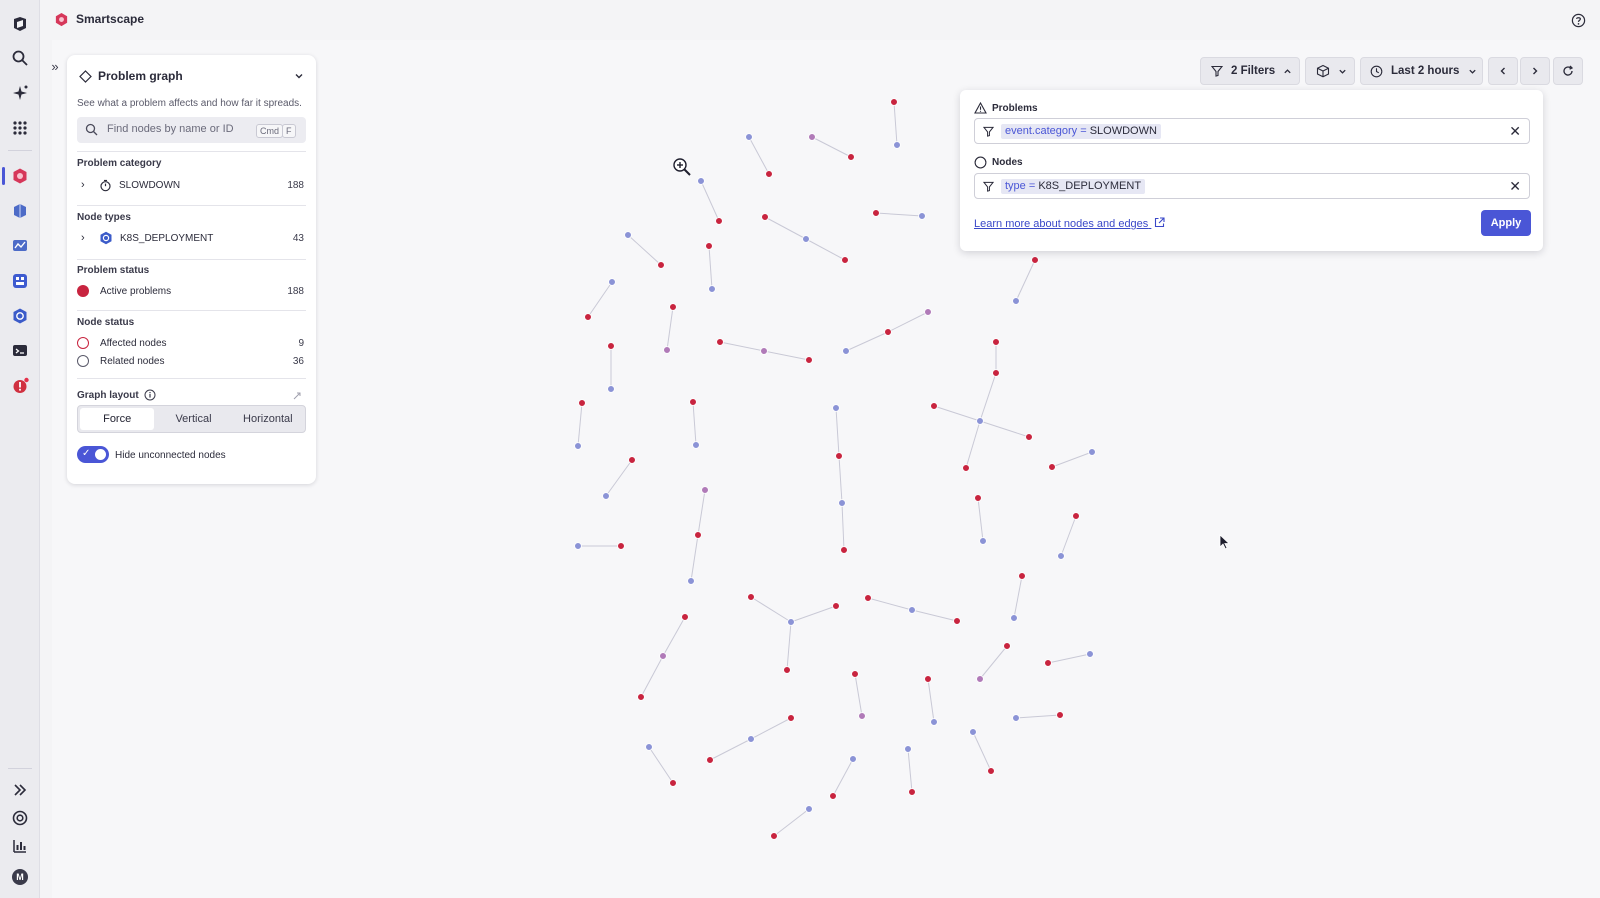 This screenshot has height=898, width=1600. Describe the element at coordinates (150, 395) in the screenshot. I see `info-icon` at that location.